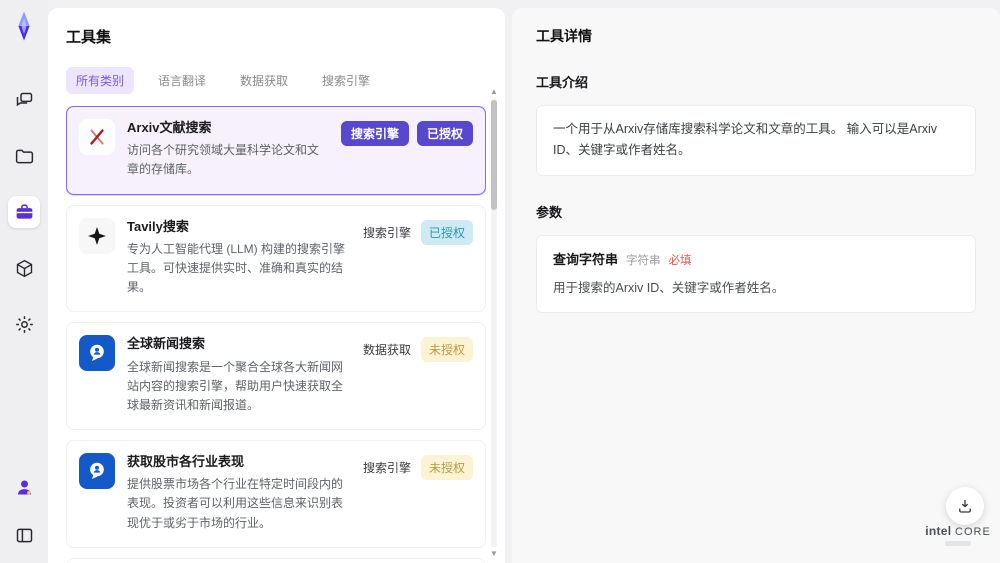  I want to click on app-rail, so click(24, 281).